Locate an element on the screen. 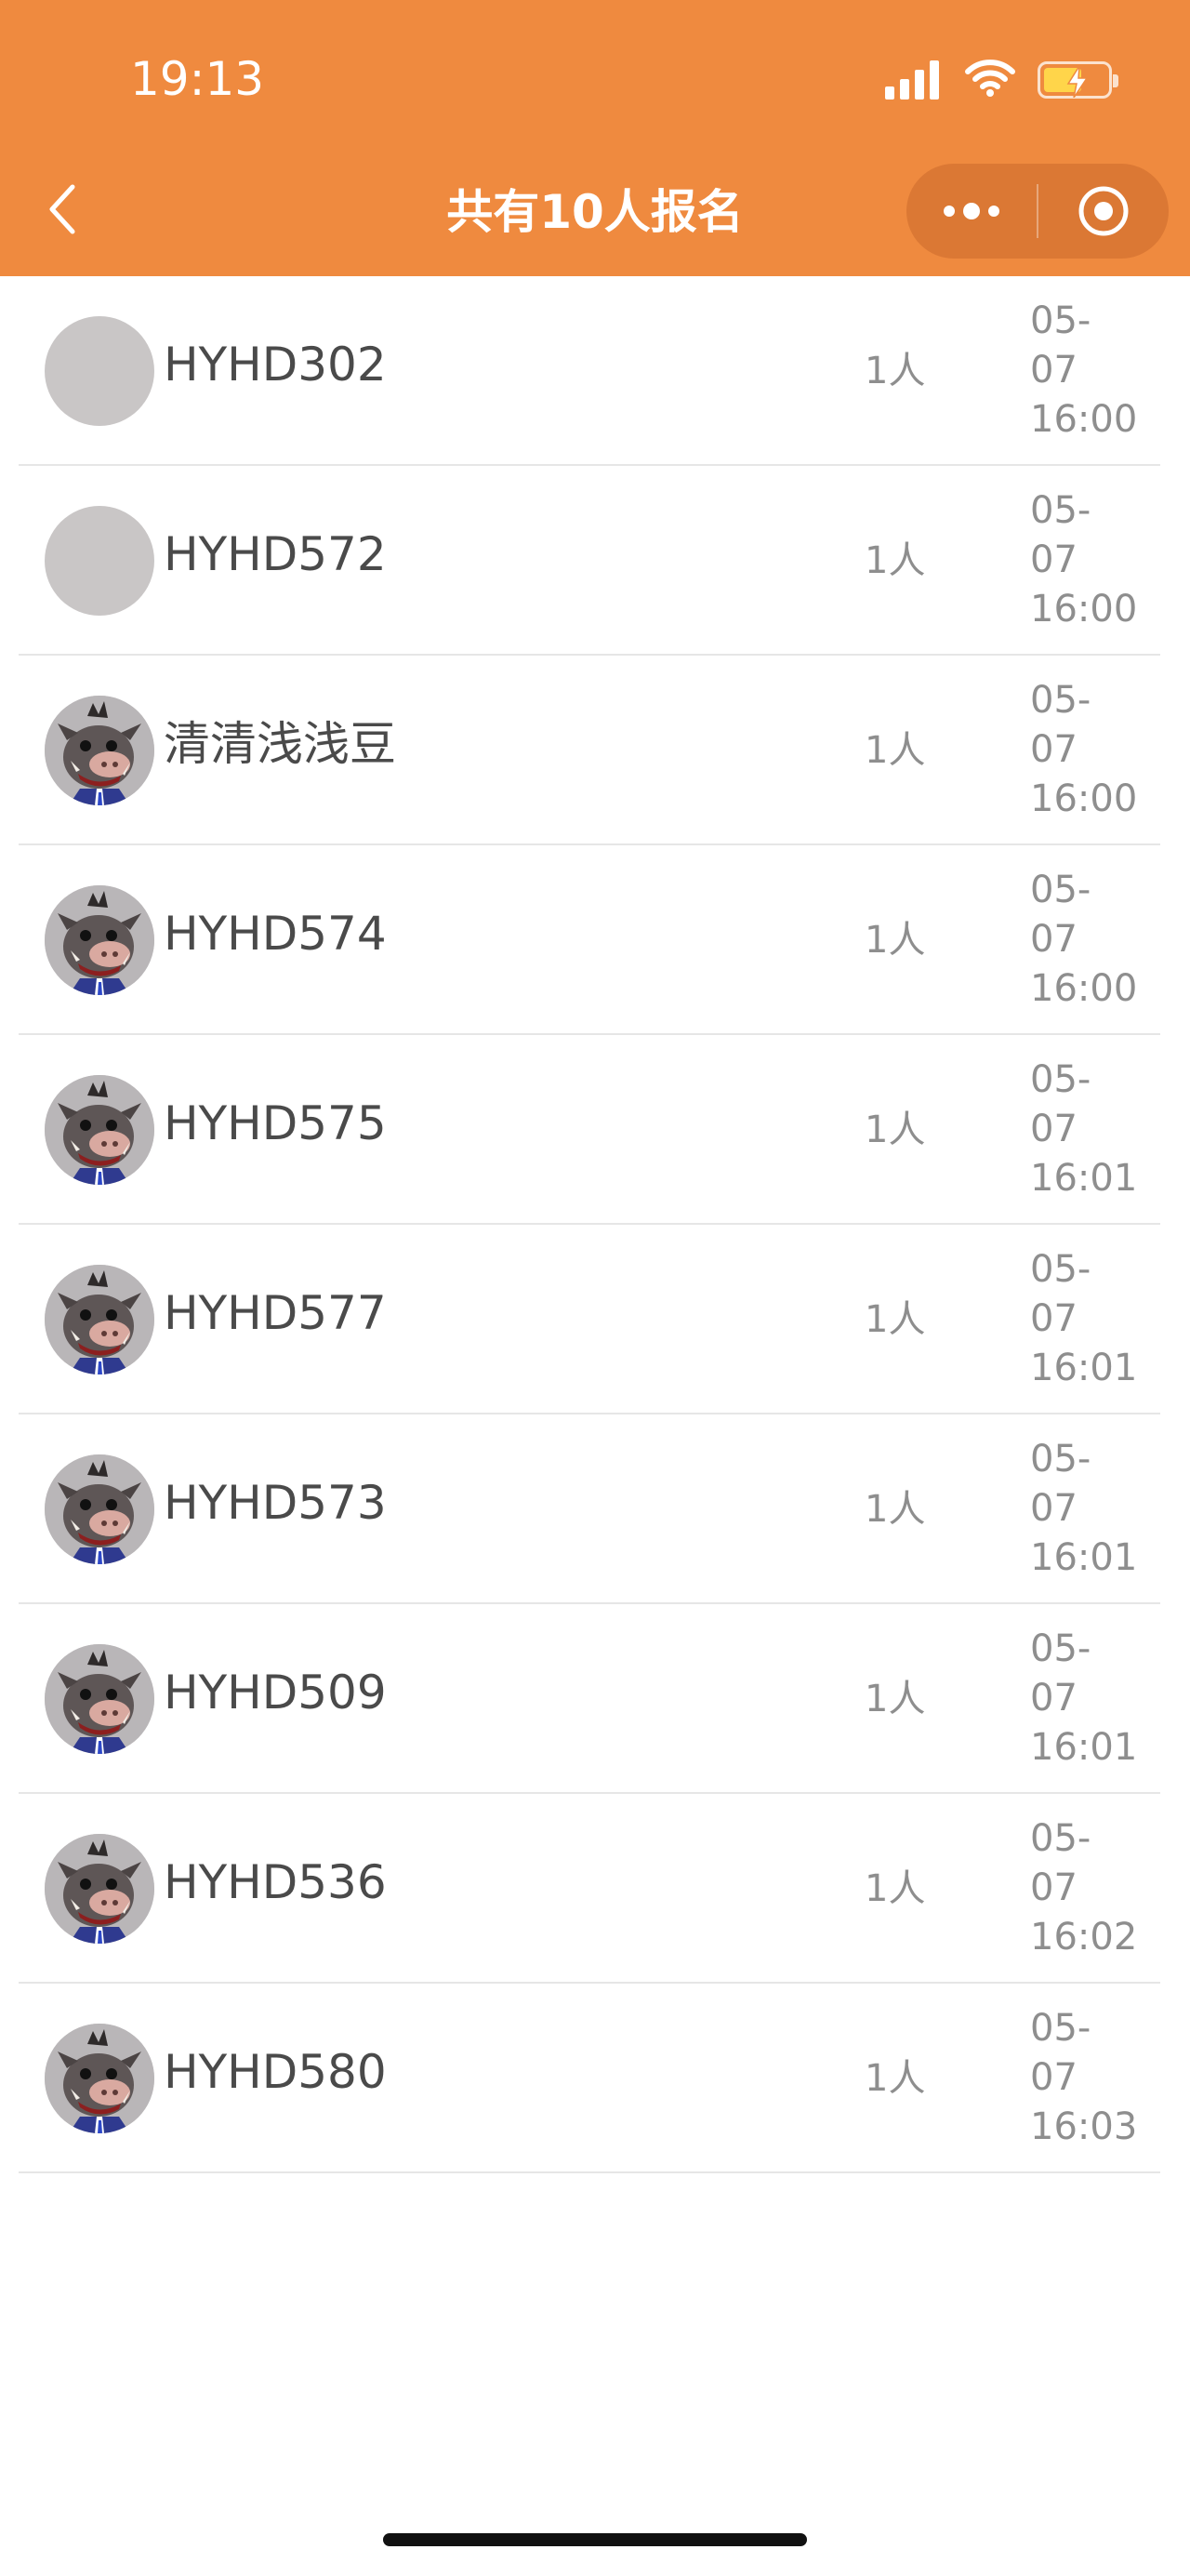 This screenshot has width=1190, height=2576. signup-time: 05- 07 16:03 is located at coordinates (1084, 2077).